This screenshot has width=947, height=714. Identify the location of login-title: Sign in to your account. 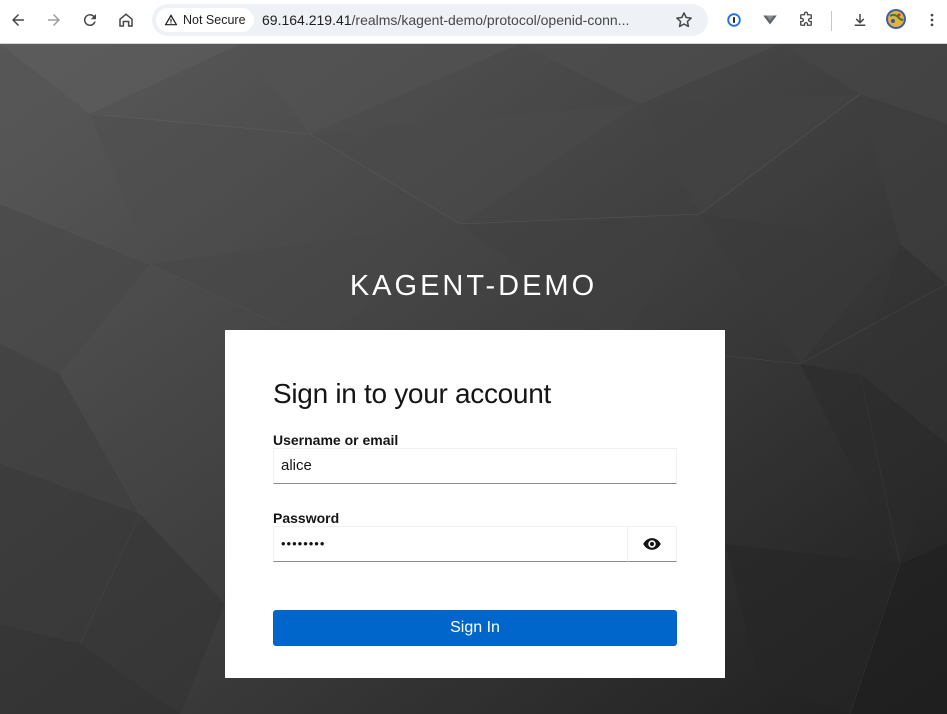
(412, 393).